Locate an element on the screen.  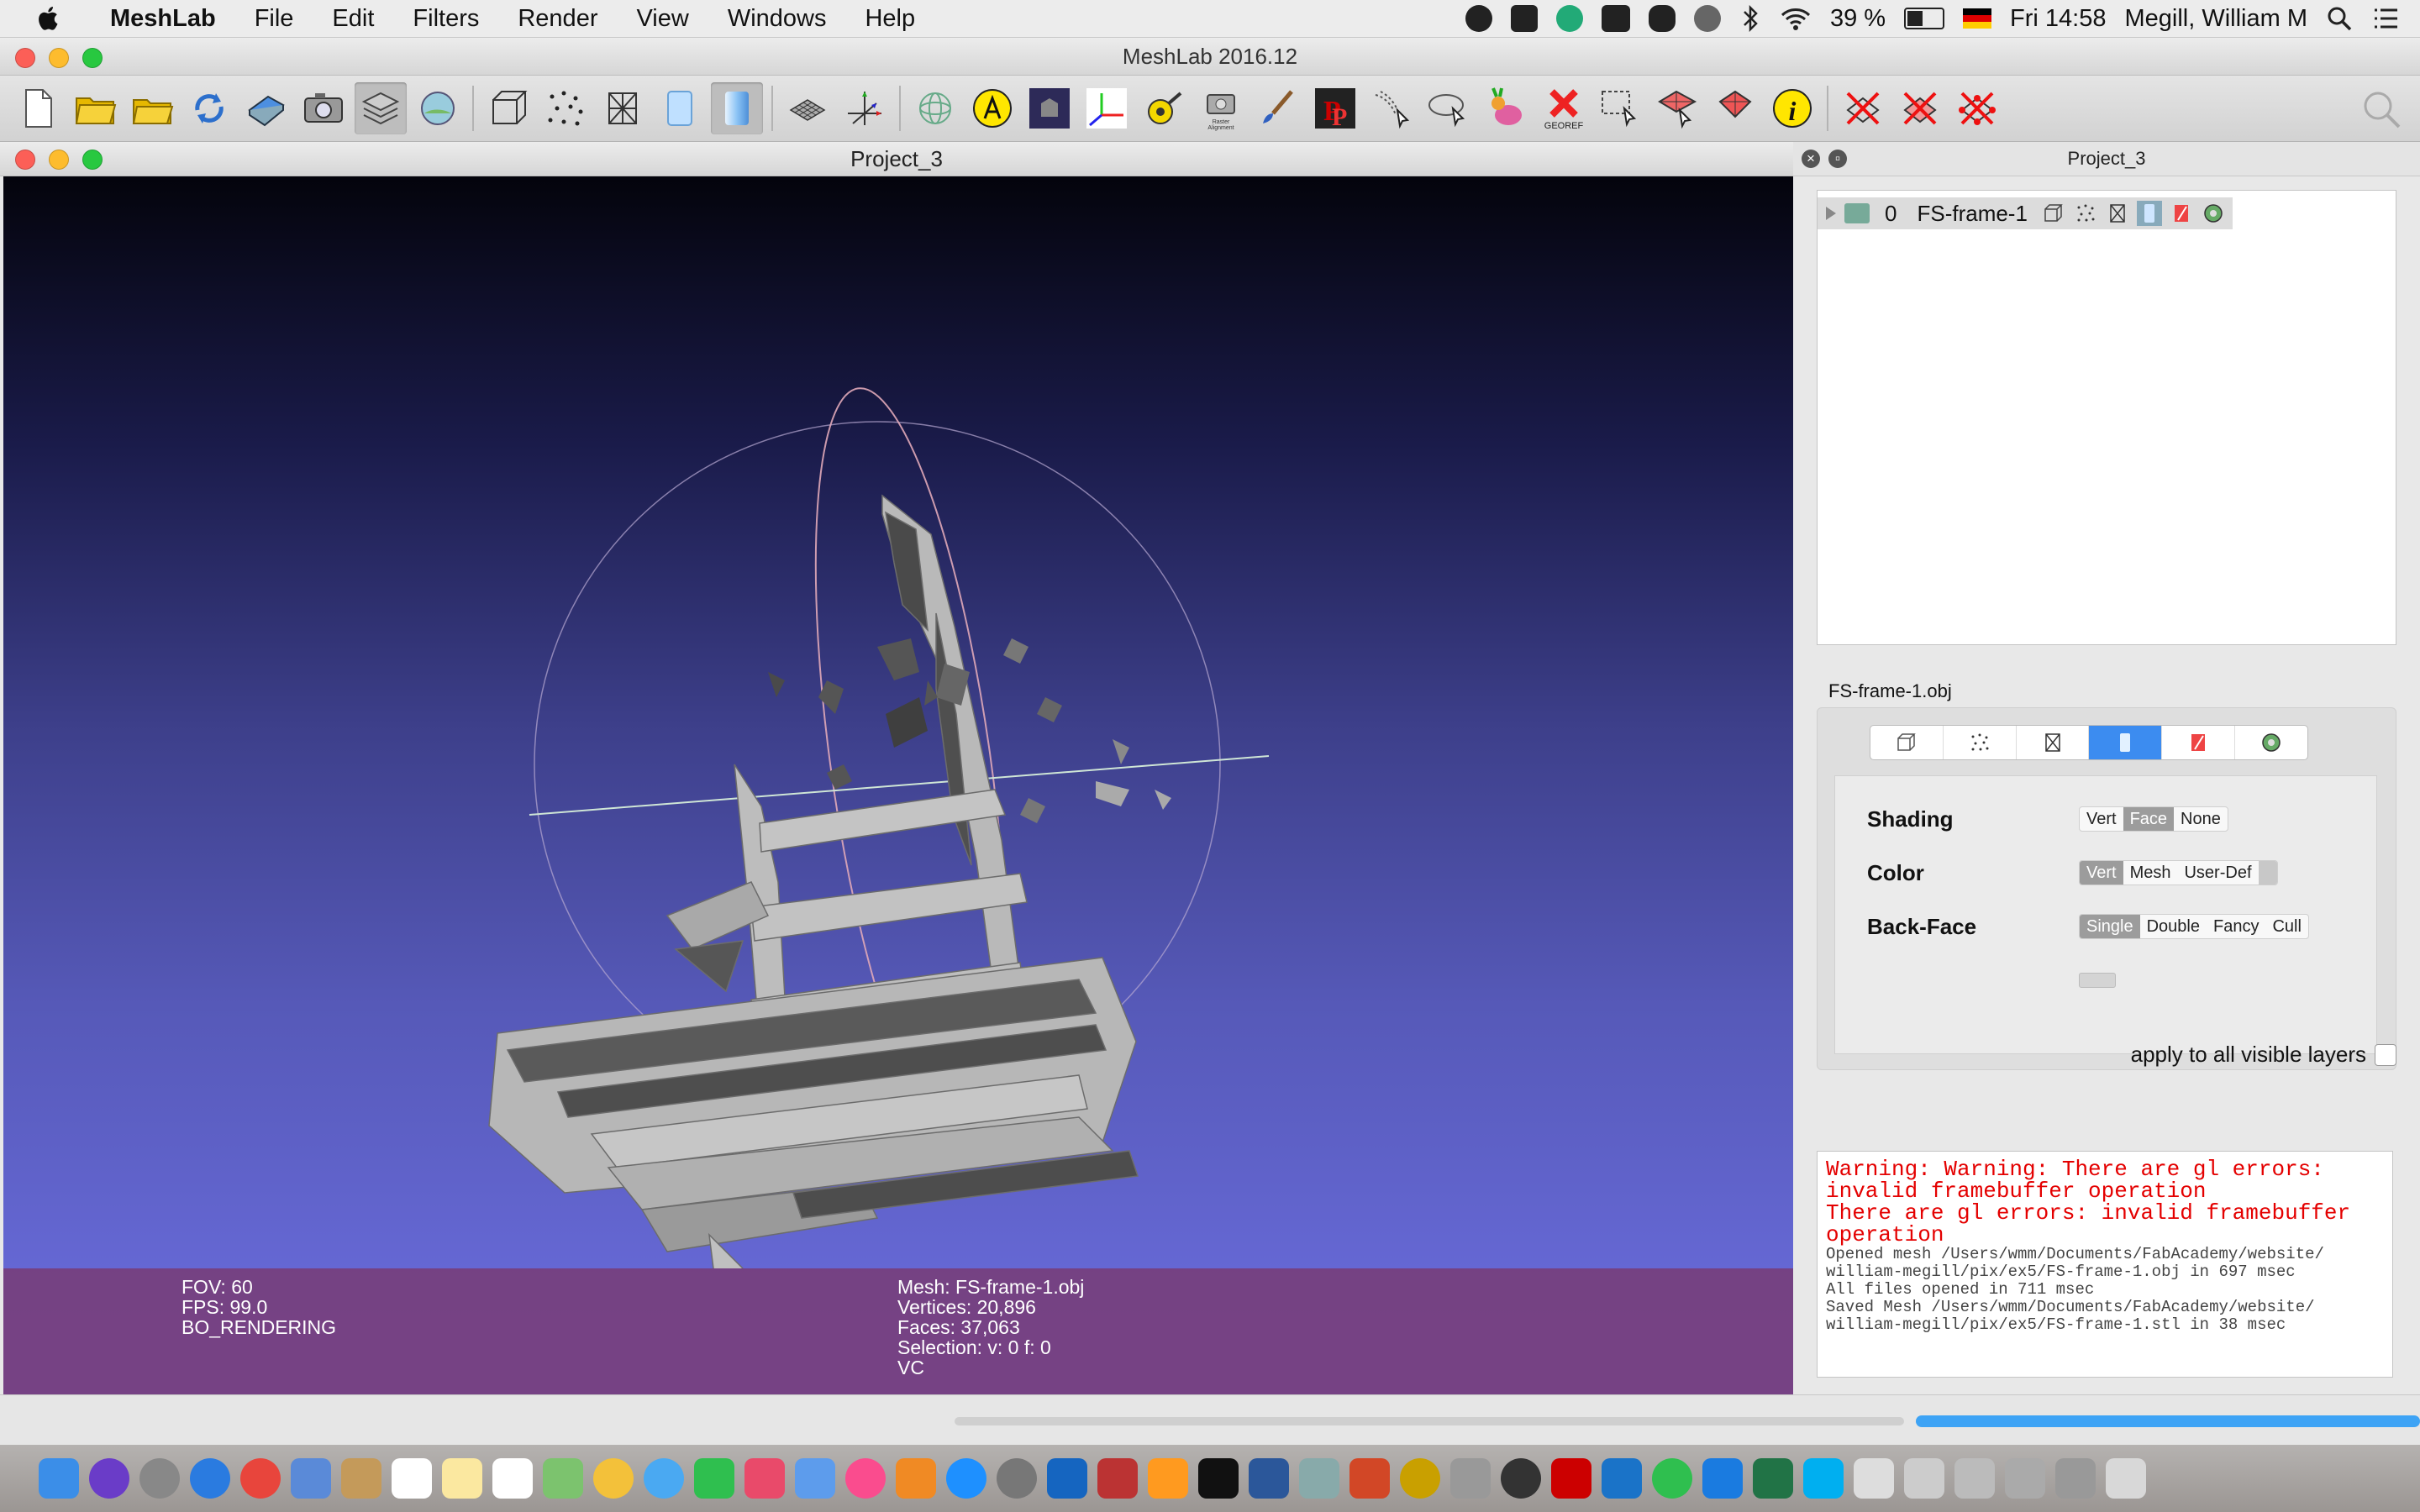
notes-icon is located at coordinates (462, 1478).